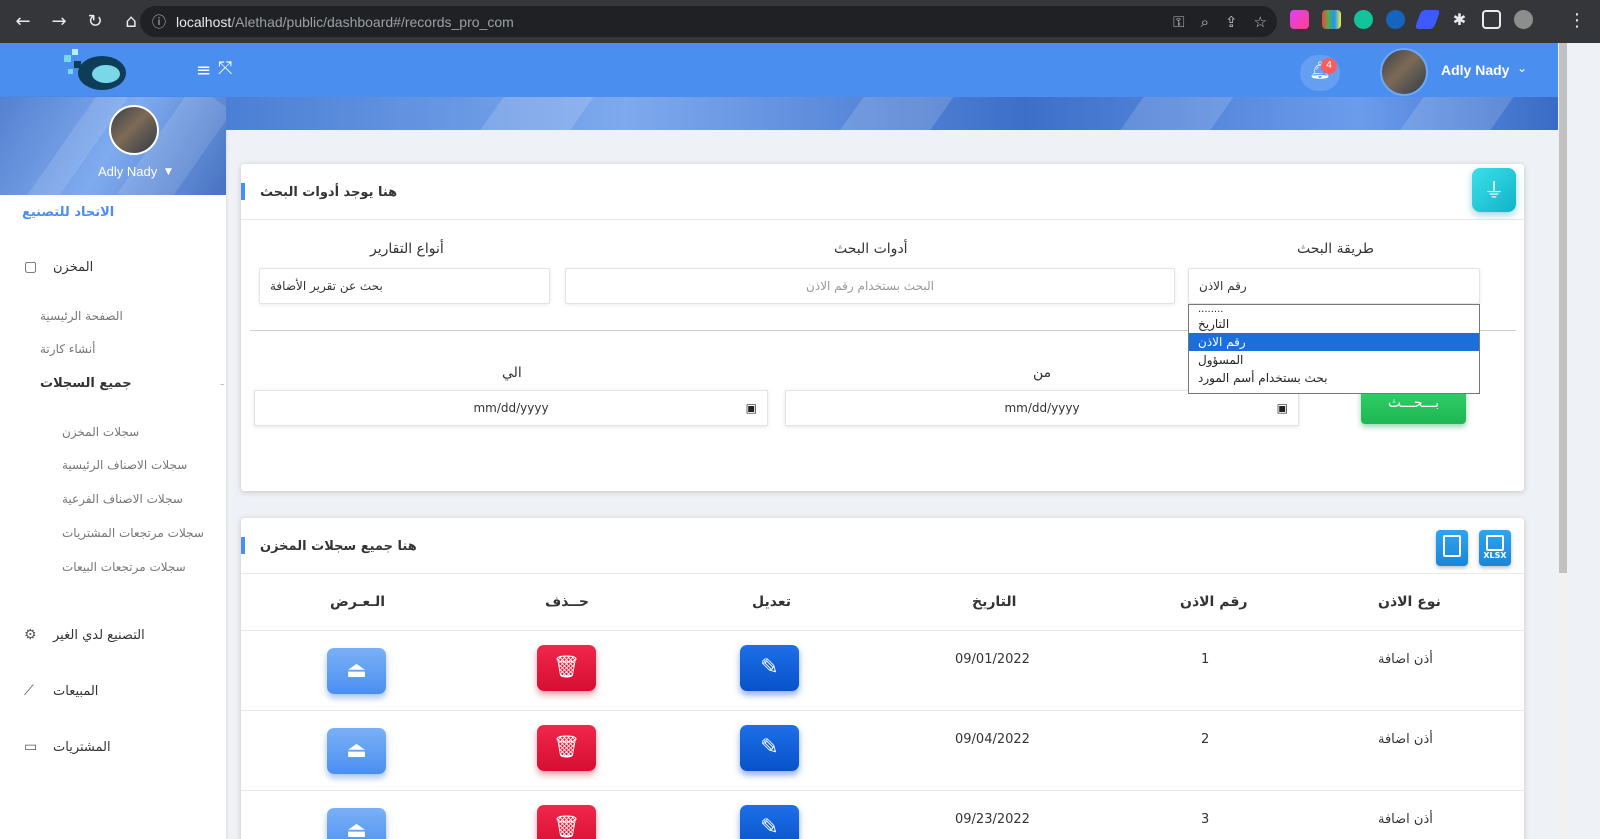 Image resolution: width=1600 pixels, height=839 pixels. What do you see at coordinates (133, 533) in the screenshot?
I see `sidebar-item-purchase-returns: سجلات مرتجعات المشتريات` at bounding box center [133, 533].